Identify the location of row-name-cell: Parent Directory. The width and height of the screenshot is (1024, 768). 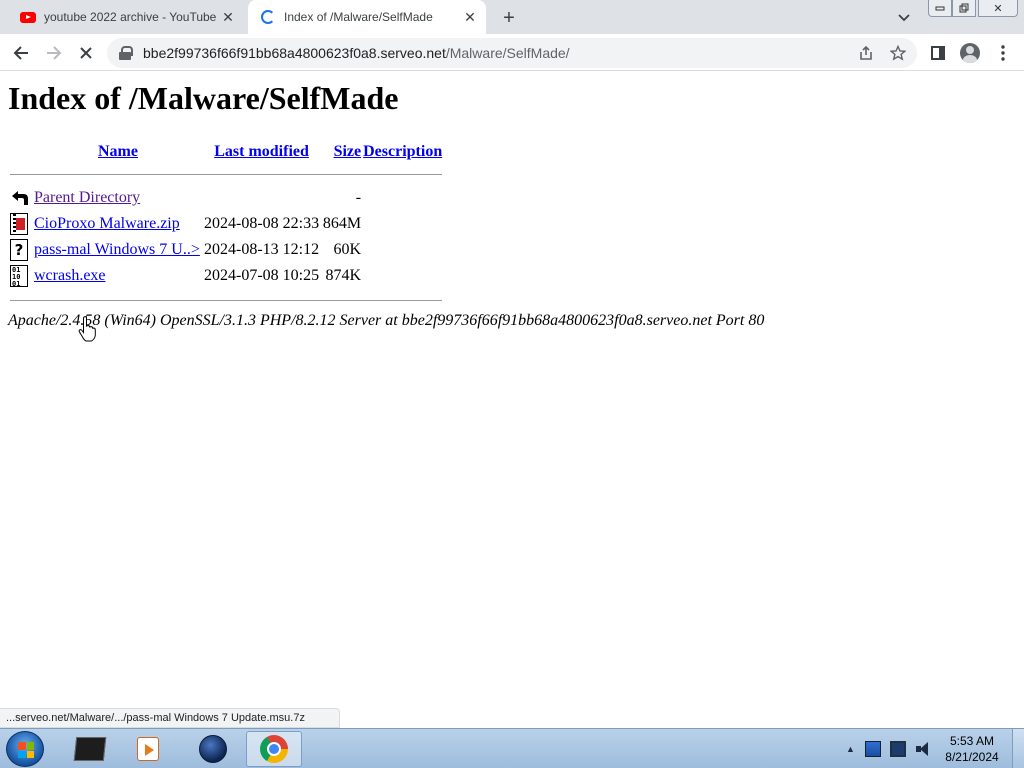
(118, 198).